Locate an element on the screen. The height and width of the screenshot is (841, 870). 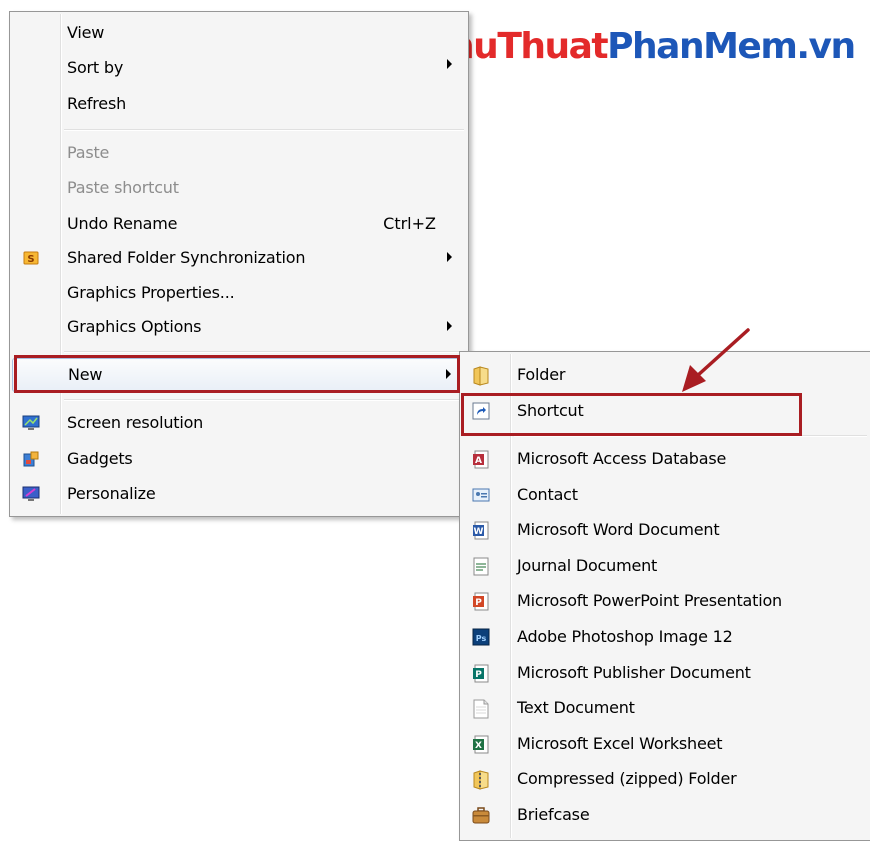
personalize-icon is located at coordinates (31, 494).